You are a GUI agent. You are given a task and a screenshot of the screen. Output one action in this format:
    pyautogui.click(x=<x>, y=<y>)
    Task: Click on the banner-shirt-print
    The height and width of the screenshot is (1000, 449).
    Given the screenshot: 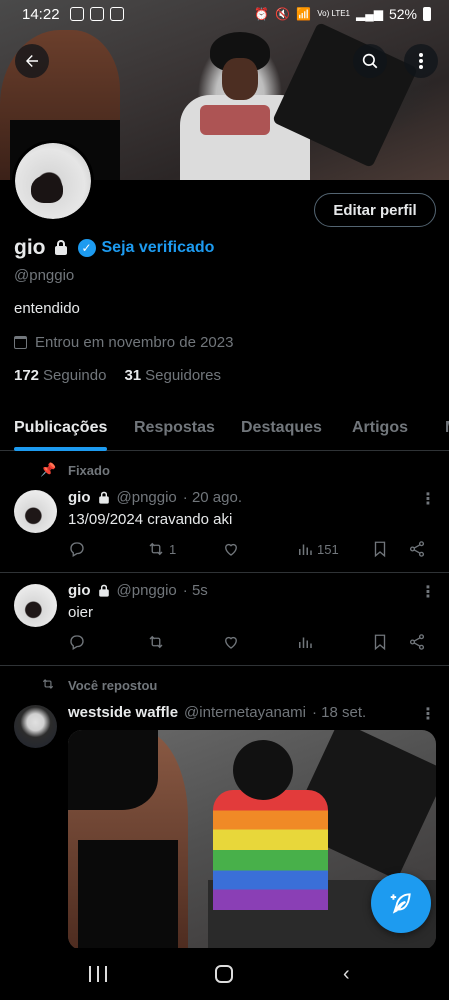 What is the action you would take?
    pyautogui.click(x=235, y=120)
    